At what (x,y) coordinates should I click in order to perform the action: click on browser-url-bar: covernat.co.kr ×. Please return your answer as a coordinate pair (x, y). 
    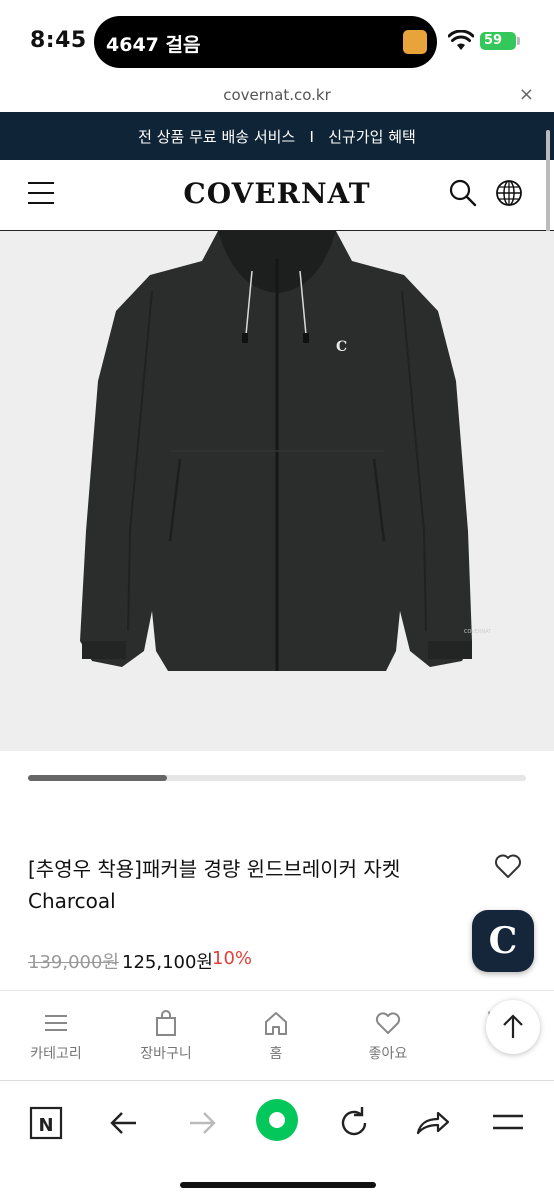
    Looking at the image, I should click on (277, 97).